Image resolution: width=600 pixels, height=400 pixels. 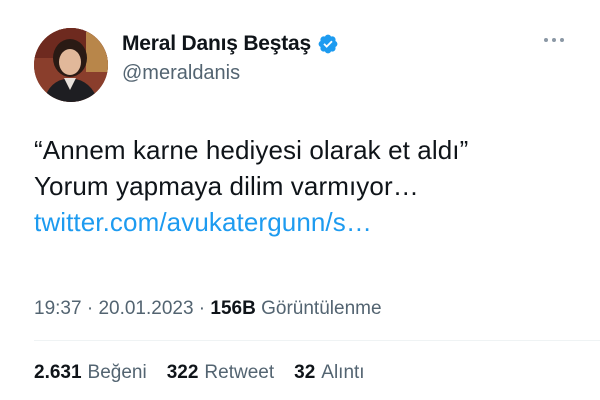 I want to click on quotes-label: Alıntı, so click(x=343, y=372).